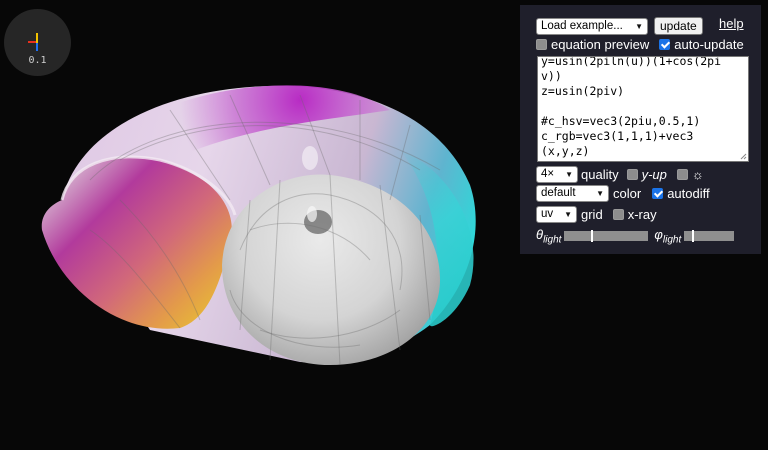 Image resolution: width=768 pixels, height=450 pixels. What do you see at coordinates (556, 214) in the screenshot?
I see `grid-select: uv ▼` at bounding box center [556, 214].